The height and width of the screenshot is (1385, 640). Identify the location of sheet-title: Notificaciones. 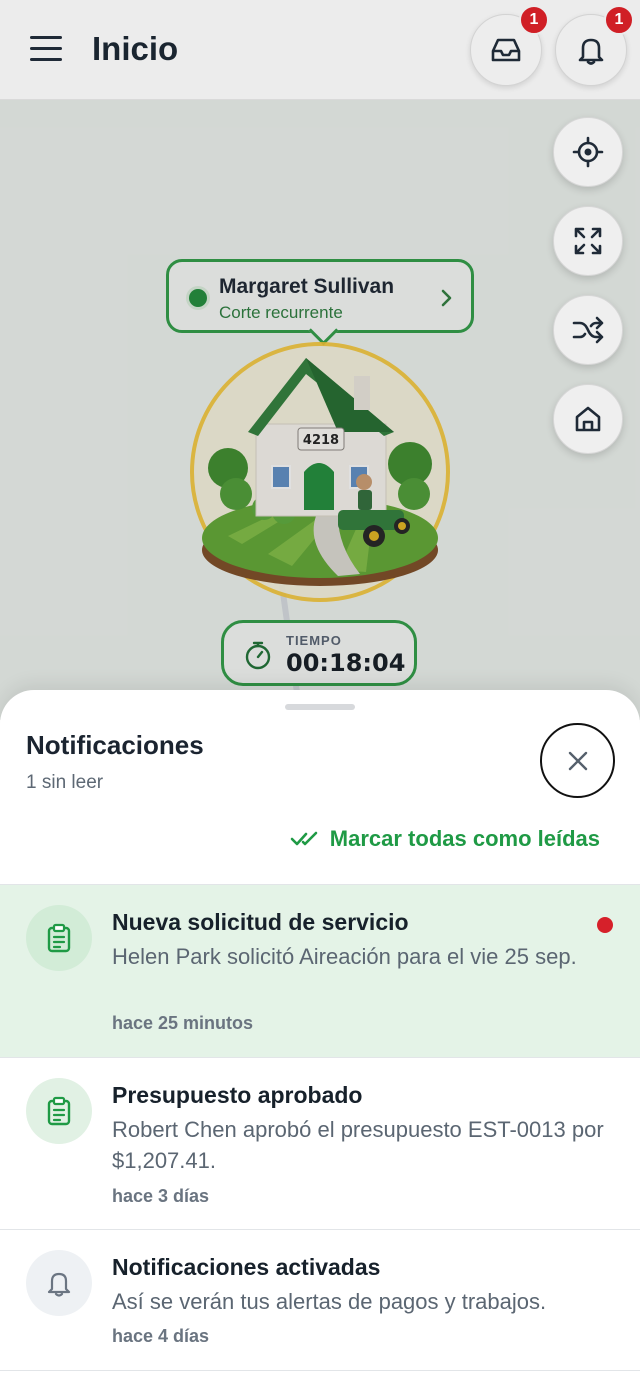
(115, 745).